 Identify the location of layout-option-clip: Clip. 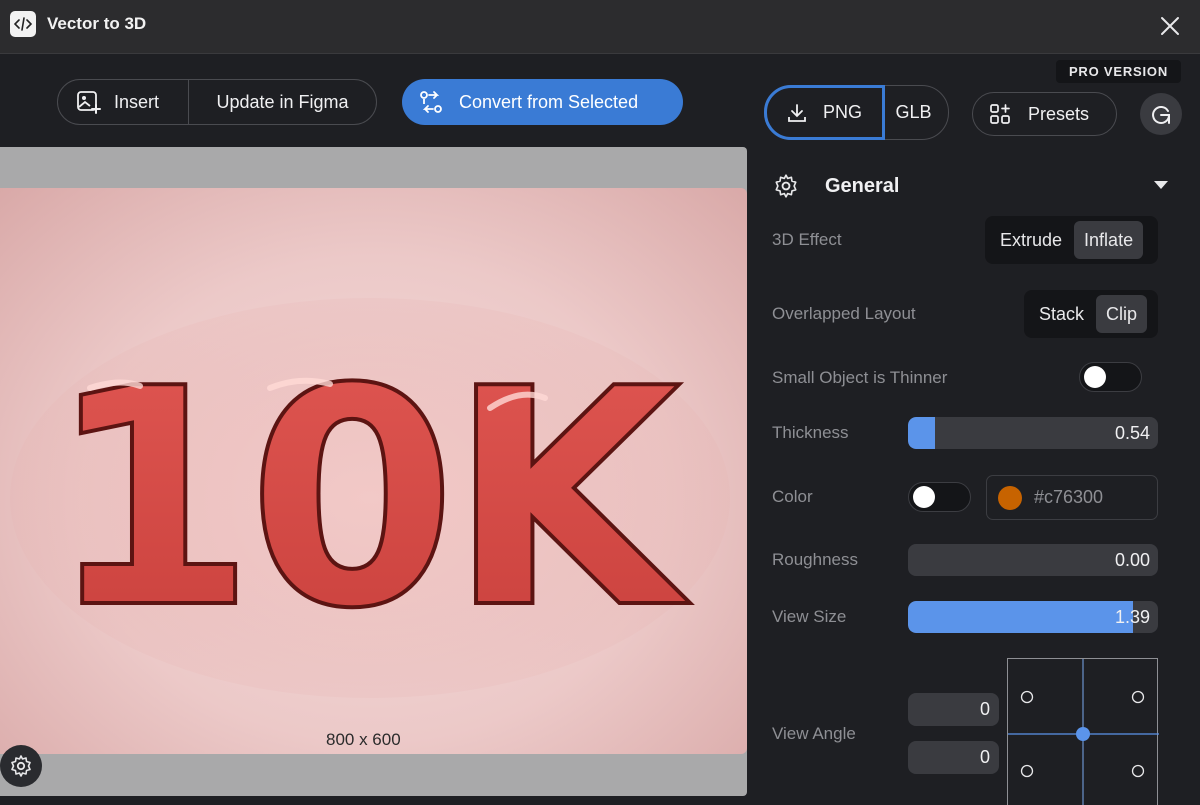
(1122, 314).